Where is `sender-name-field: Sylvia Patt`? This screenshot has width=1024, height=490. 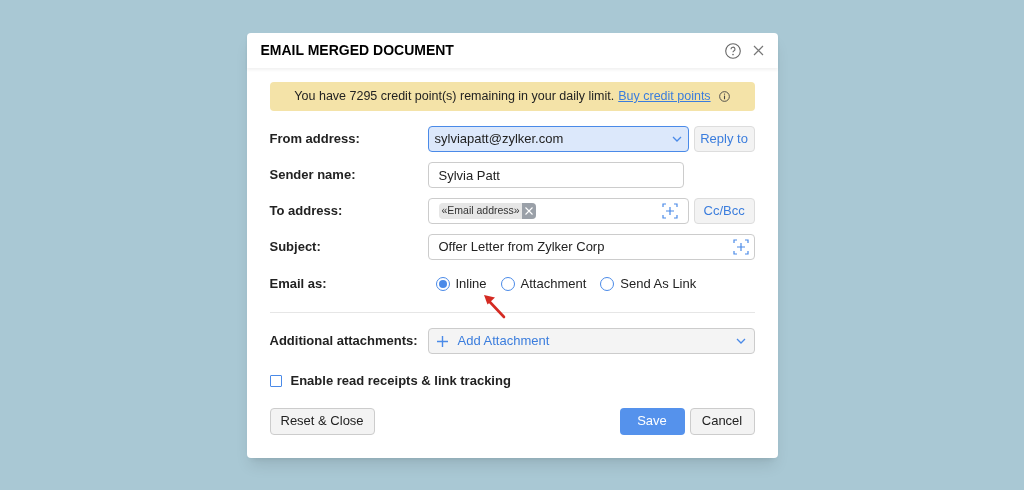
sender-name-field: Sylvia Patt is located at coordinates (555, 175).